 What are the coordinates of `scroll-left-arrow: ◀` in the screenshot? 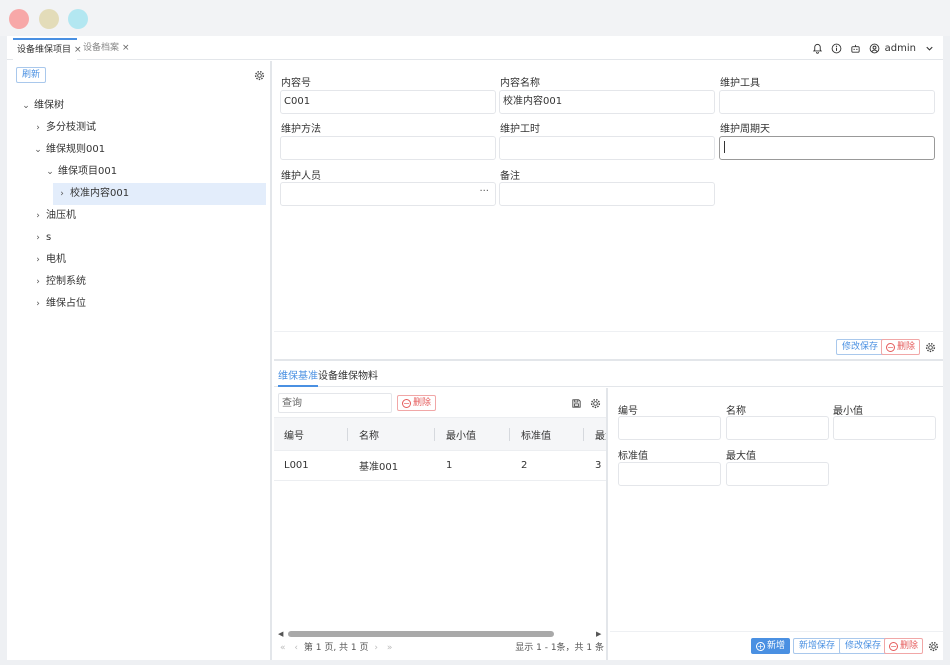 It's located at (280, 634).